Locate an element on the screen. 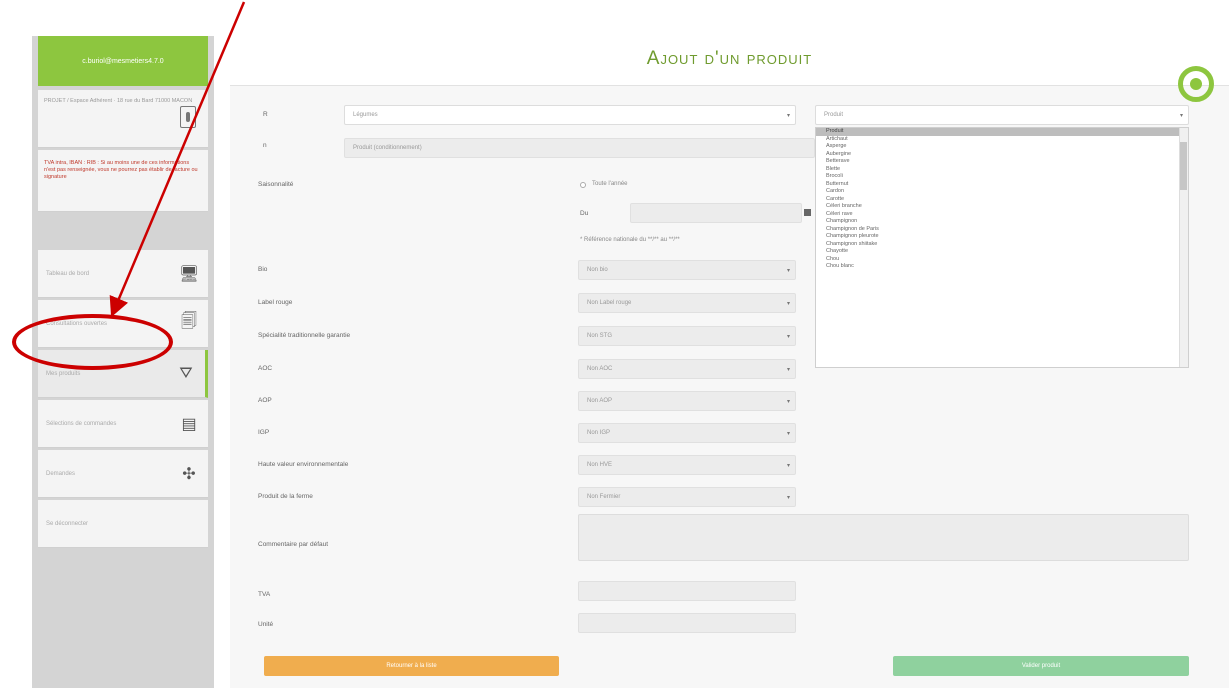  dropdown-option: Céleri branche is located at coordinates (1002, 207).